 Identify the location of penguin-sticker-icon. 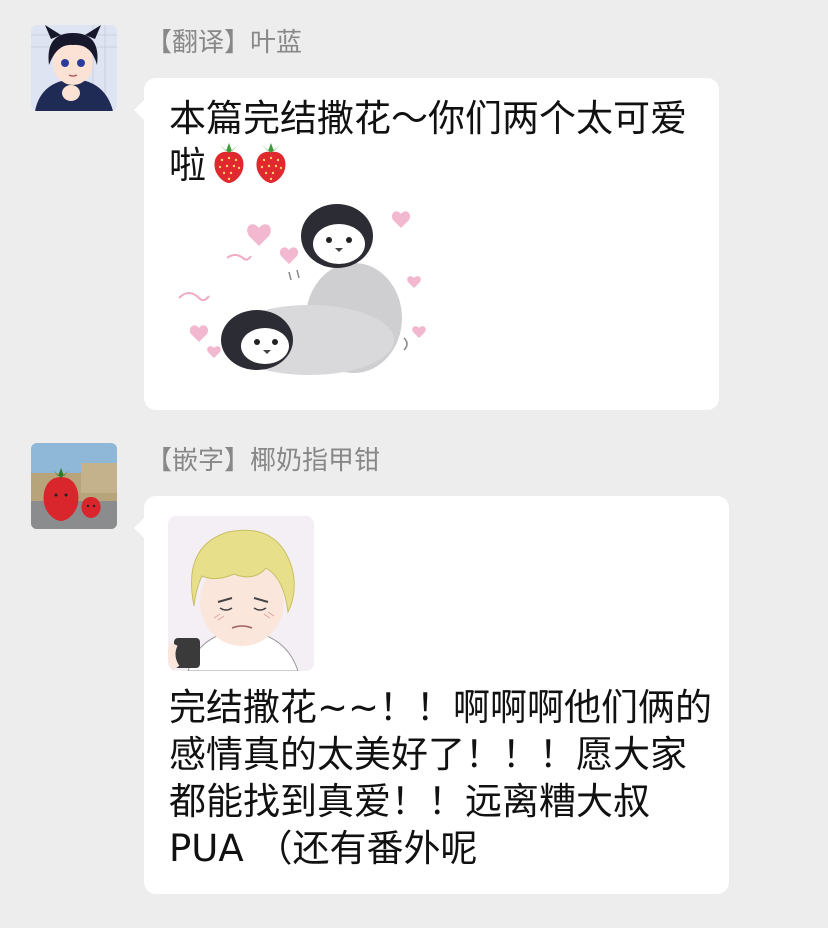
(304, 283).